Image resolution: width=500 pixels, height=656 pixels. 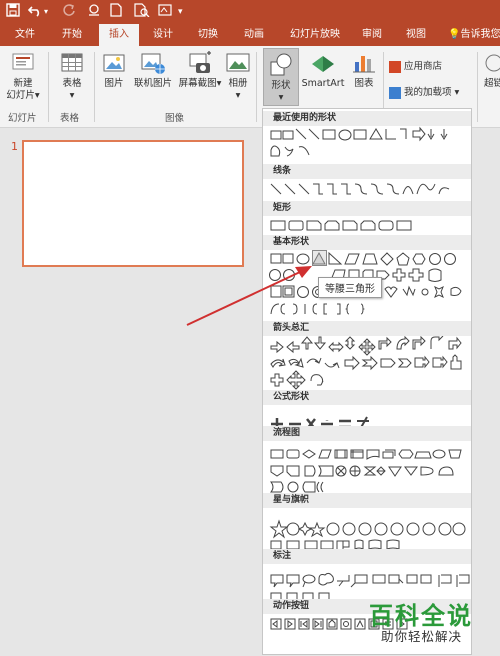 What do you see at coordinates (23, 63) in the screenshot?
I see `new-slide-icon` at bounding box center [23, 63].